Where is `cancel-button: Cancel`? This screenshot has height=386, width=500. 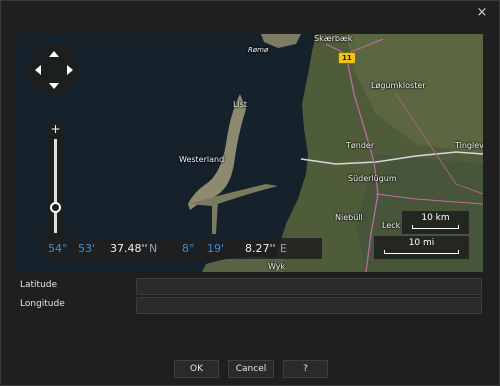 cancel-button: Cancel is located at coordinates (251, 369).